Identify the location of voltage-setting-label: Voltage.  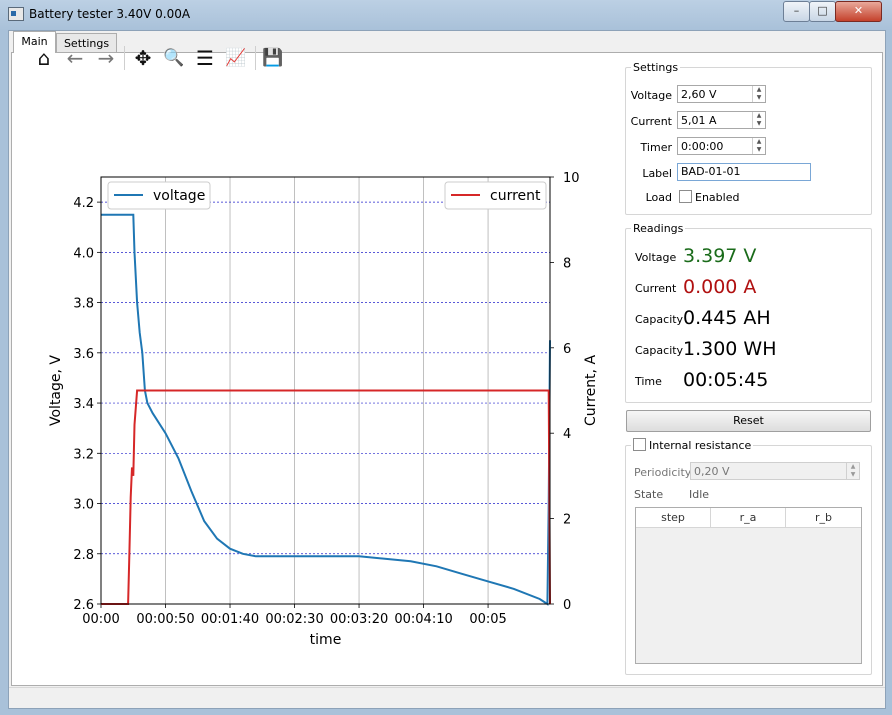
(651, 95).